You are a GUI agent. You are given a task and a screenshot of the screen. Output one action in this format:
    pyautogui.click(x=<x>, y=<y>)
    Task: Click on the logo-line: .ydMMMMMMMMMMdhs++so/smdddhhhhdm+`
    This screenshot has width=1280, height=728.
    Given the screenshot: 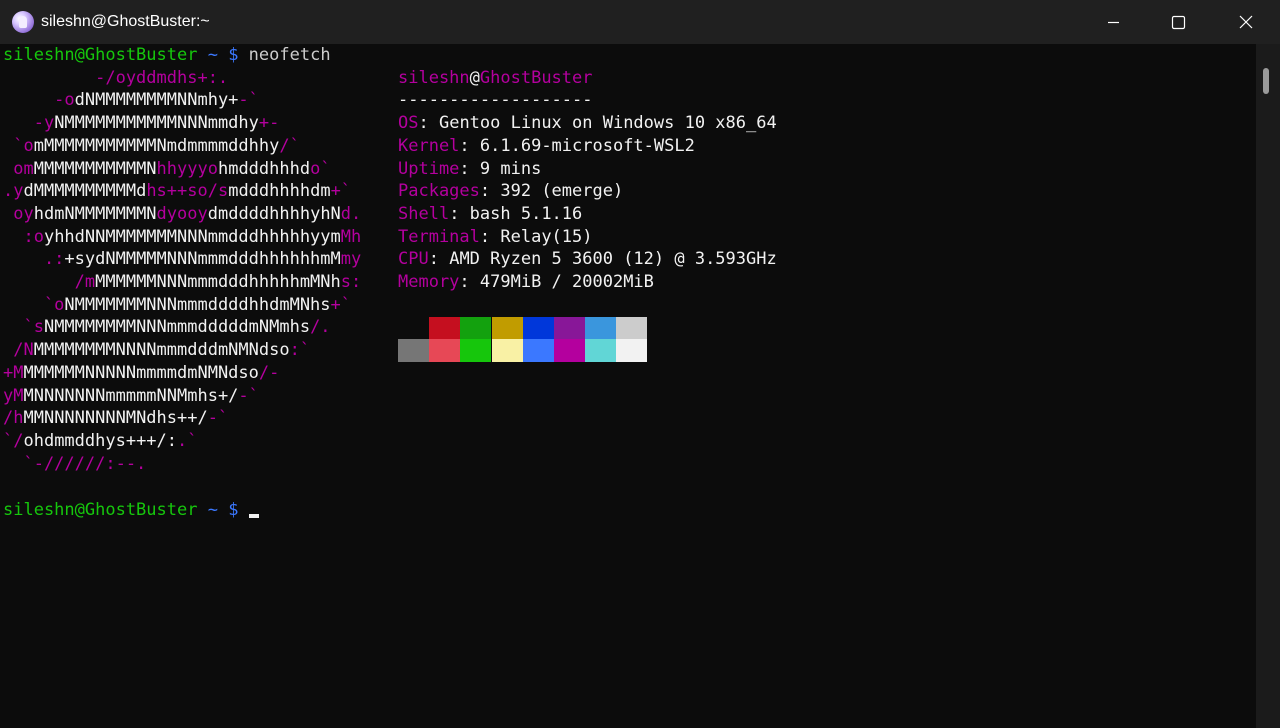 What is the action you would take?
    pyautogui.click(x=177, y=191)
    